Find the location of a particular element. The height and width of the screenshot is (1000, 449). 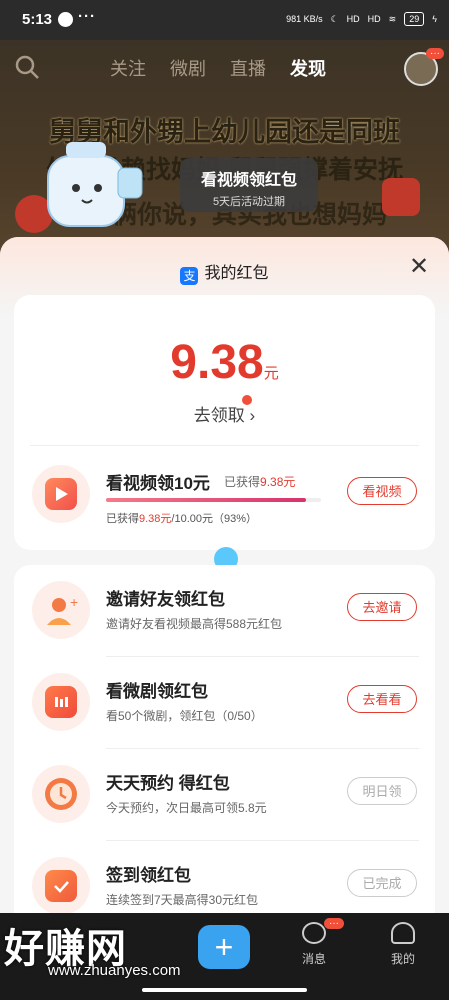

wifi-icon: ≋ is located at coordinates (392, 18).